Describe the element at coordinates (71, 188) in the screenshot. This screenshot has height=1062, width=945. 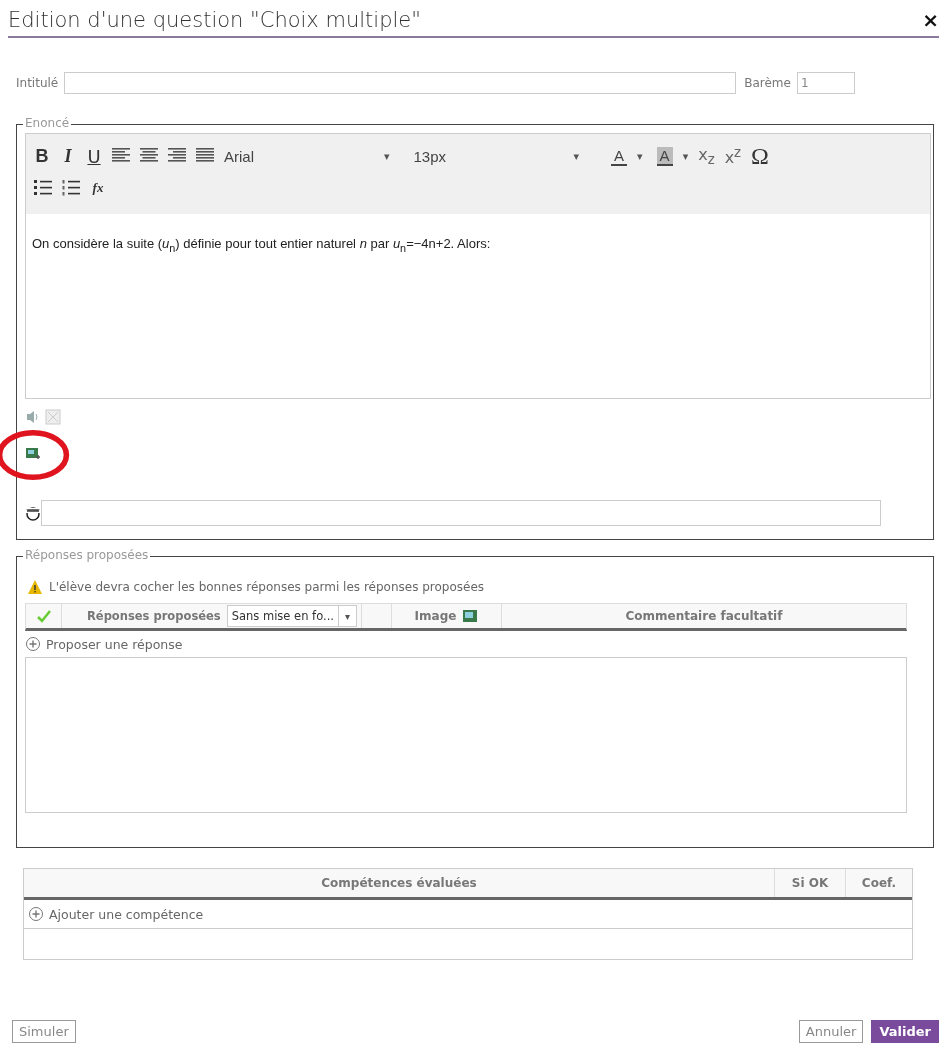
I see `numbered-list-icon` at that location.